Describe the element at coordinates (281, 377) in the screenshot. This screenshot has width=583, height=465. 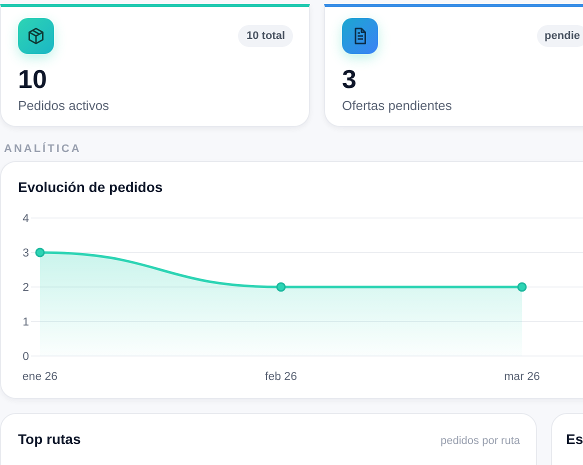
I see `x-tick-label: feb 26` at that location.